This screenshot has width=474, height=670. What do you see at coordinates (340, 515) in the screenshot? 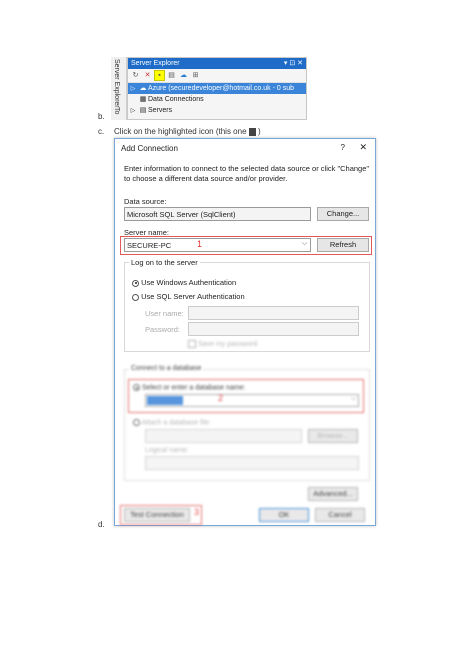
I see `cancel-button: Cancel` at bounding box center [340, 515].